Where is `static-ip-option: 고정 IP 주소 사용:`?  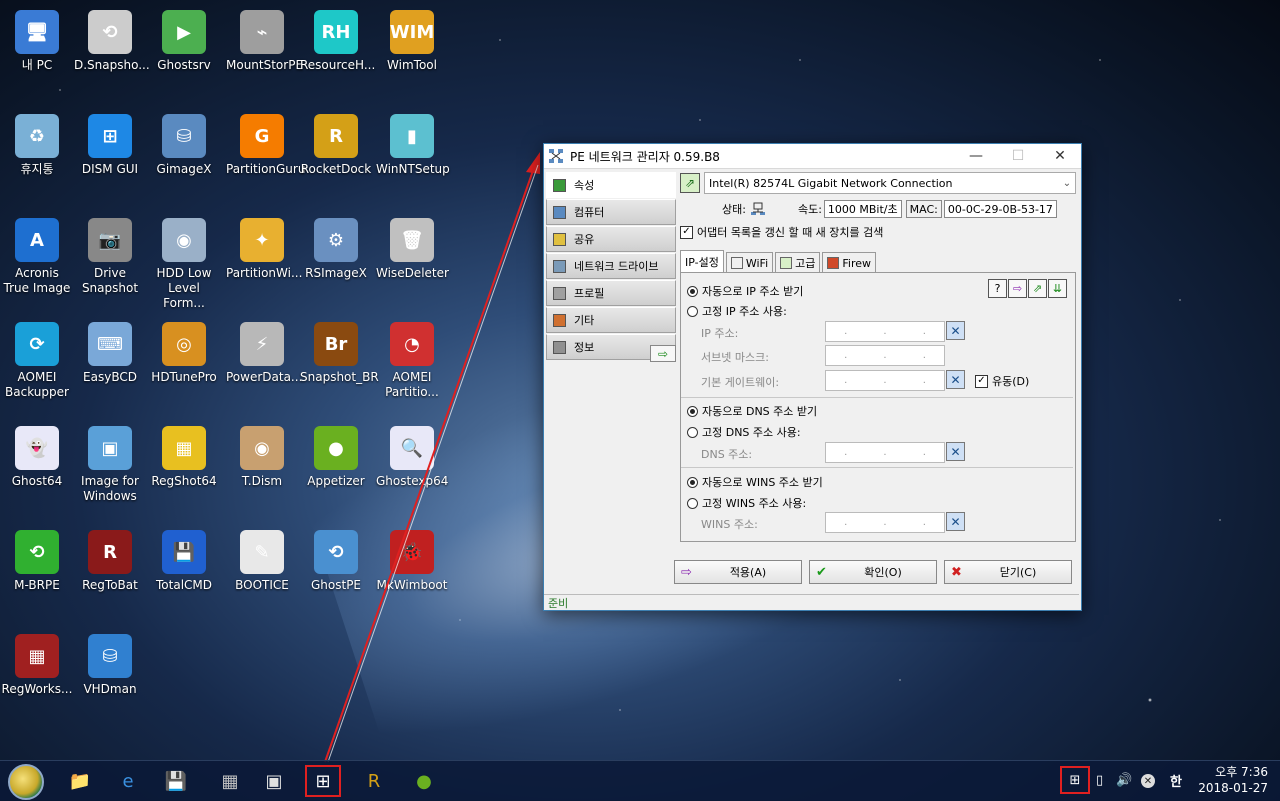
static-ip-option: 고정 IP 주소 사용: is located at coordinates (737, 311).